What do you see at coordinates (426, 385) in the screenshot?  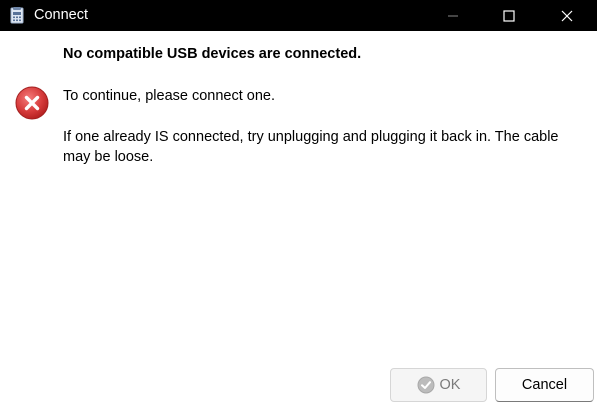 I see `check-circle-icon` at bounding box center [426, 385].